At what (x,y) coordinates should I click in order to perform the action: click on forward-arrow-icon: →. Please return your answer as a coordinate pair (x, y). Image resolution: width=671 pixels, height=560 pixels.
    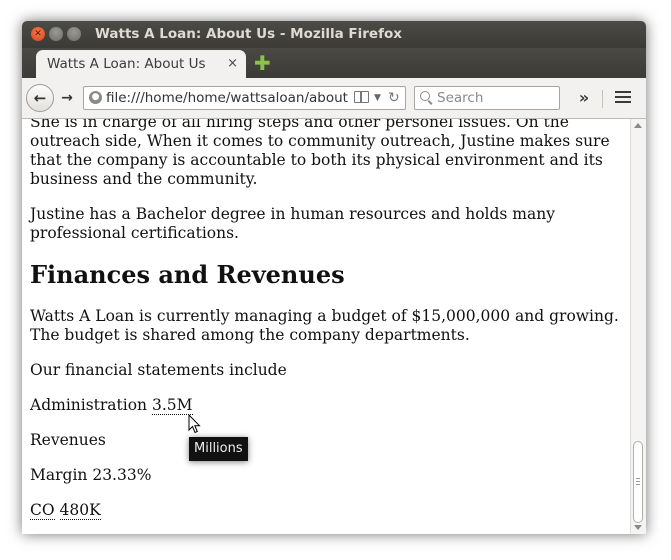
    Looking at the image, I should click on (67, 98).